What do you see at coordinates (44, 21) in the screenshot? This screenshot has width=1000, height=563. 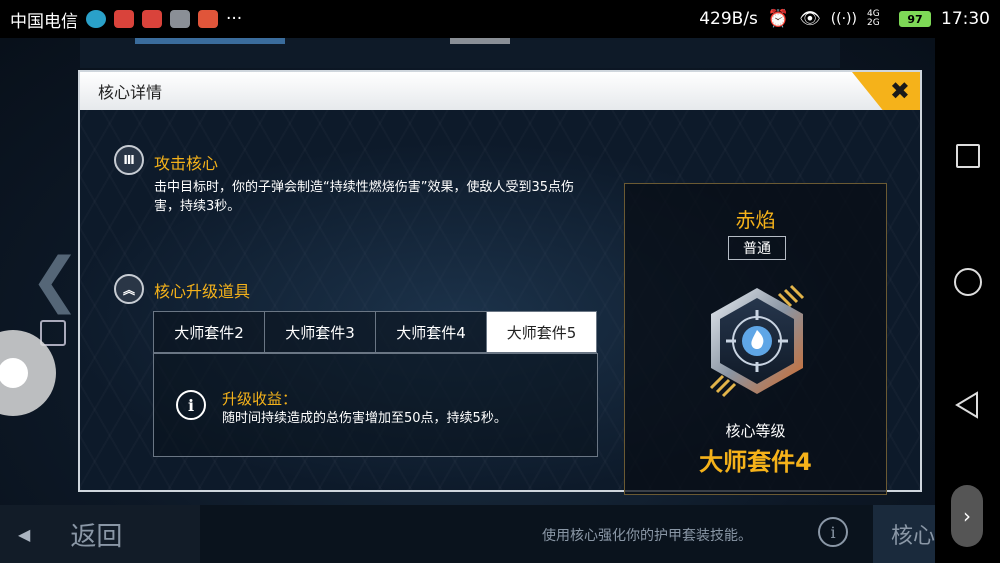 I see `carrier-label: 中国电信` at bounding box center [44, 21].